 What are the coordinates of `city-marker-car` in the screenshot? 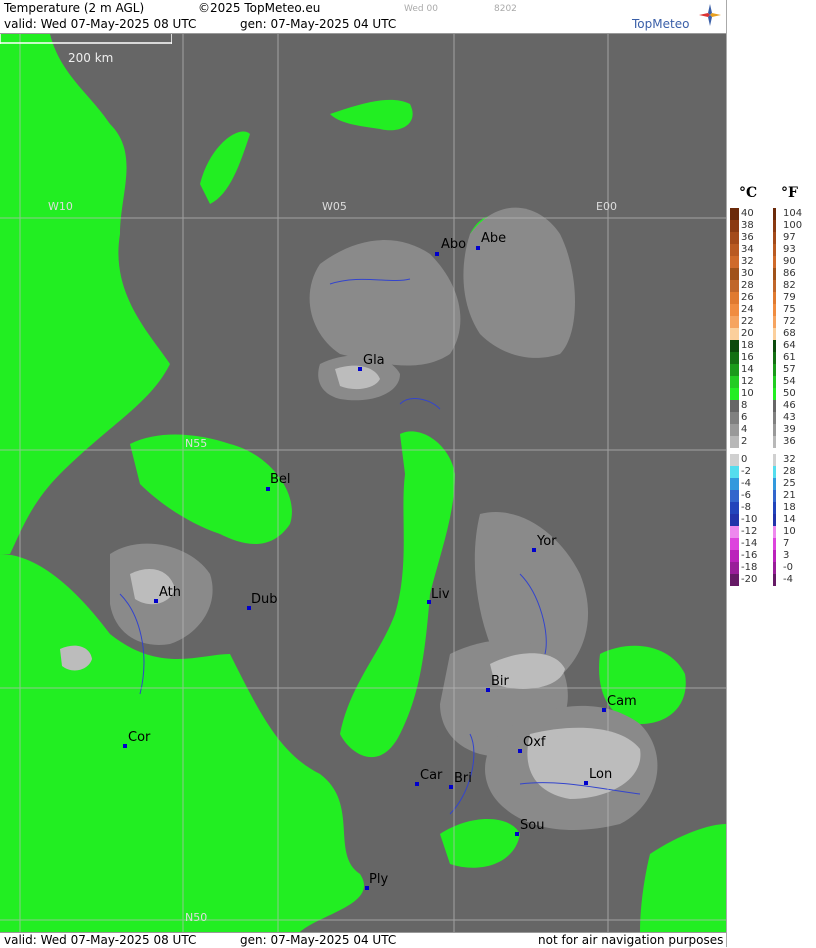 It's located at (417, 784).